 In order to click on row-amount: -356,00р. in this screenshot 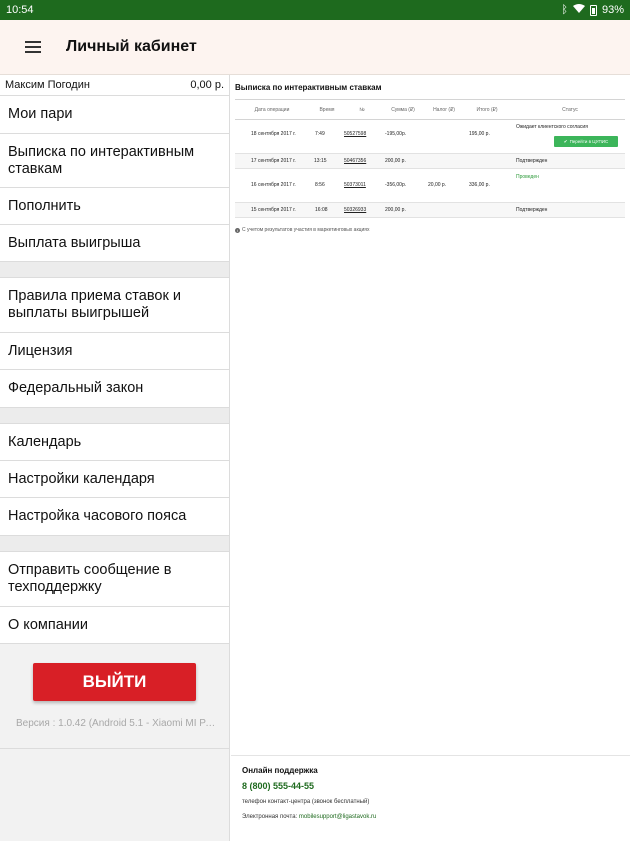, I will do `click(396, 185)`.